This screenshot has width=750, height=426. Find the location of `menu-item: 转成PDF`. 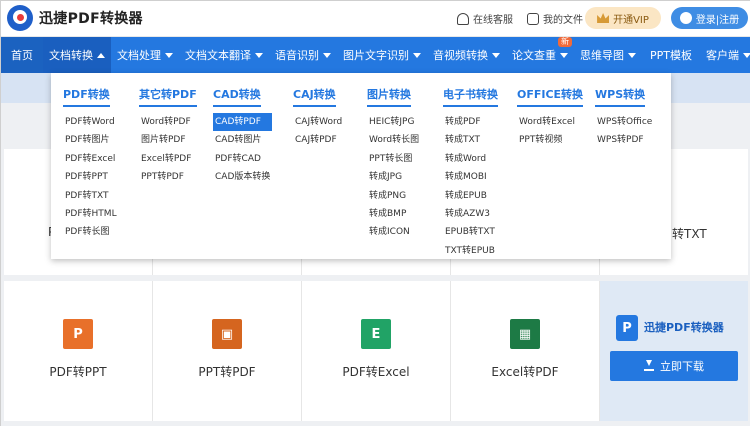

menu-item: 转成PDF is located at coordinates (470, 122).